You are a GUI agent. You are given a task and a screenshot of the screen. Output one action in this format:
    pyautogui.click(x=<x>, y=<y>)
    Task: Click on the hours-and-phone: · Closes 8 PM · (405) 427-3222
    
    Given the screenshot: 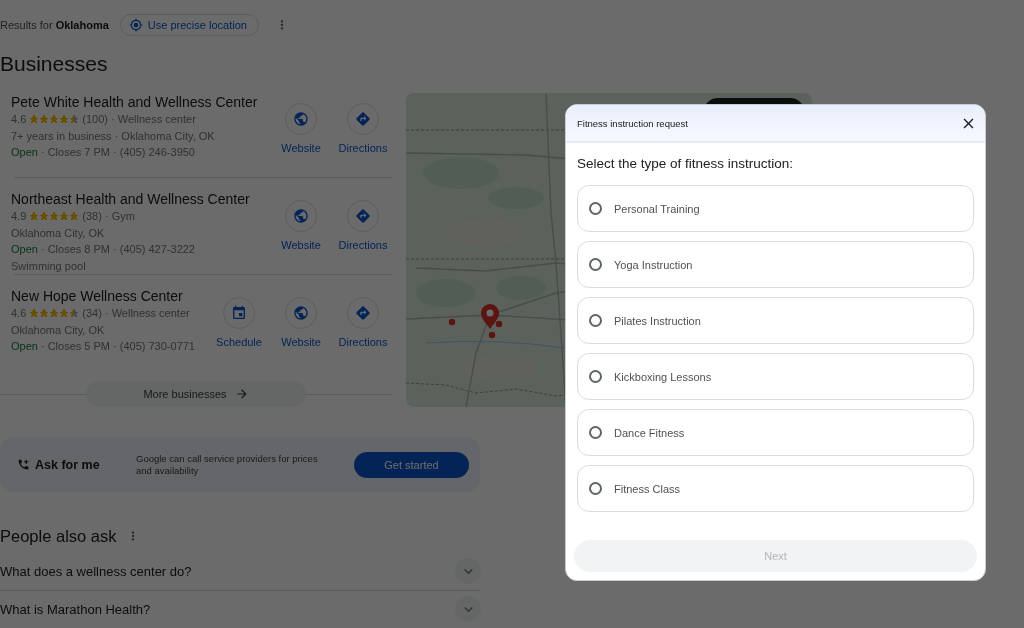 What is the action you would take?
    pyautogui.click(x=117, y=249)
    